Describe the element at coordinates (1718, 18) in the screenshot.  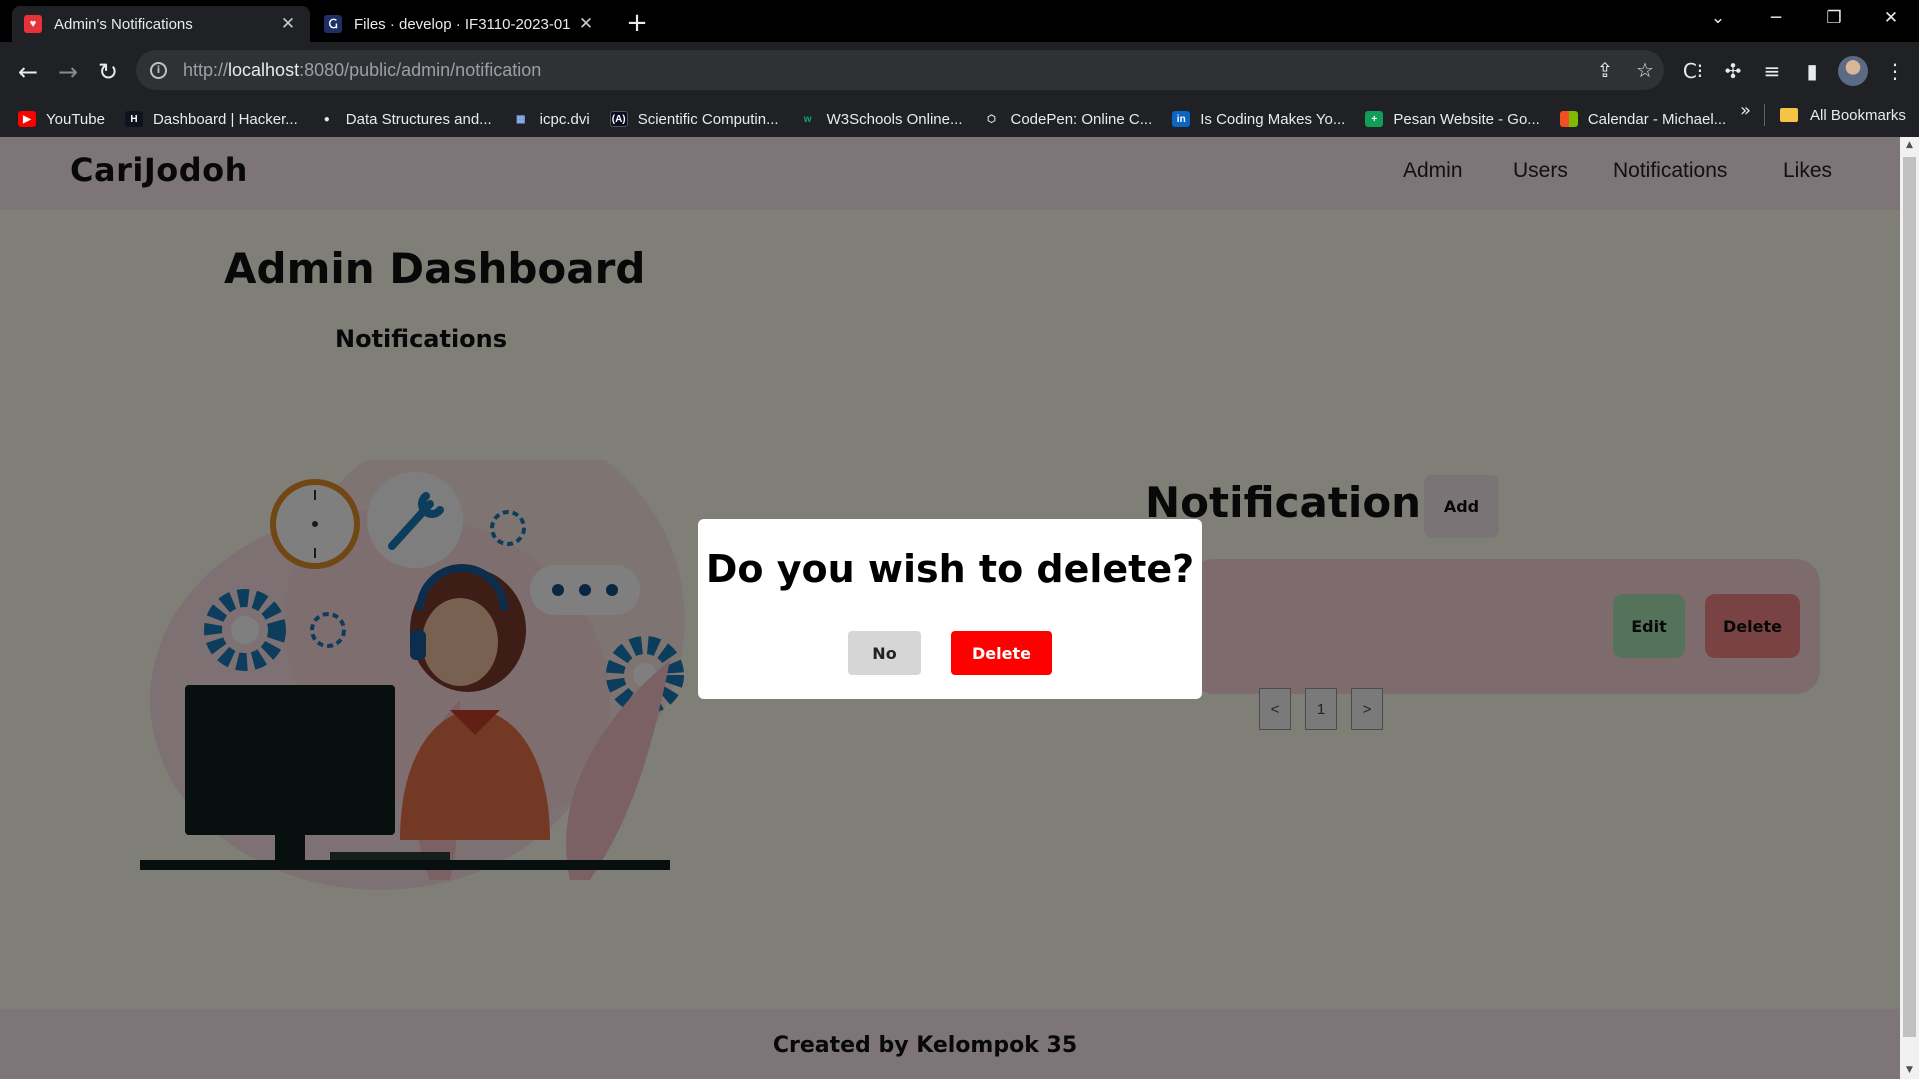
I see `tab-search-icon: ⌄` at that location.